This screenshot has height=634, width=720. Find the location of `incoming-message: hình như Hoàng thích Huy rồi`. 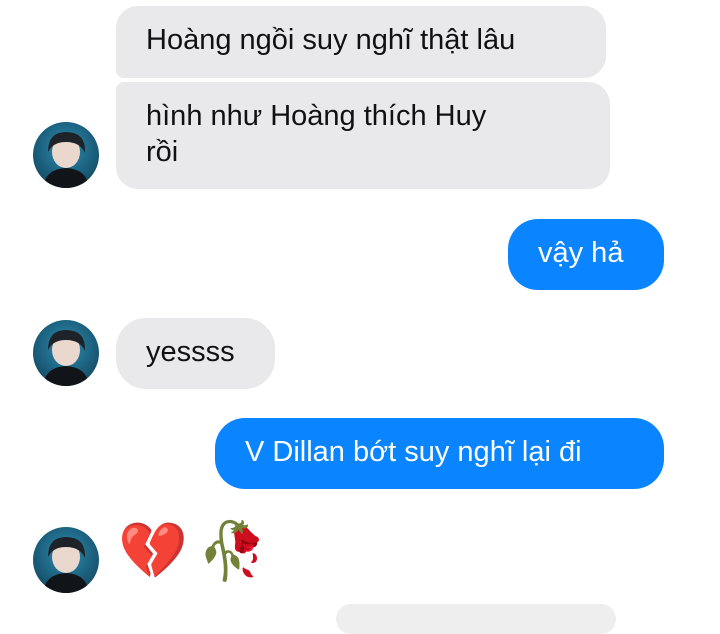

incoming-message: hình như Hoàng thích Huy rồi is located at coordinates (363, 135).